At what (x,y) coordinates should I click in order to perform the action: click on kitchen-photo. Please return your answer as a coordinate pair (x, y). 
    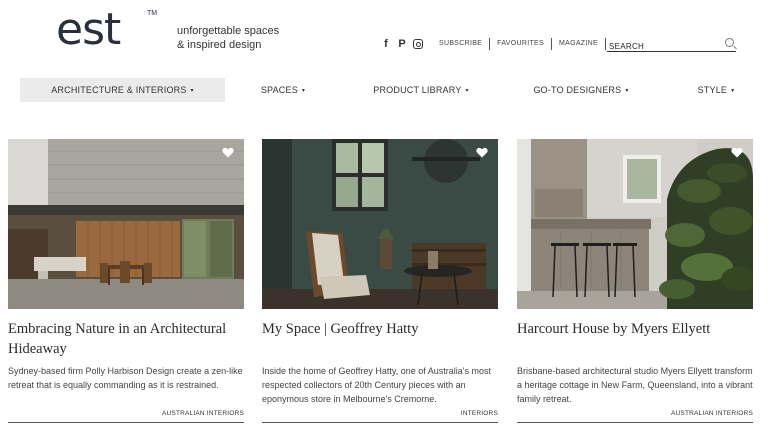
    Looking at the image, I should click on (635, 224).